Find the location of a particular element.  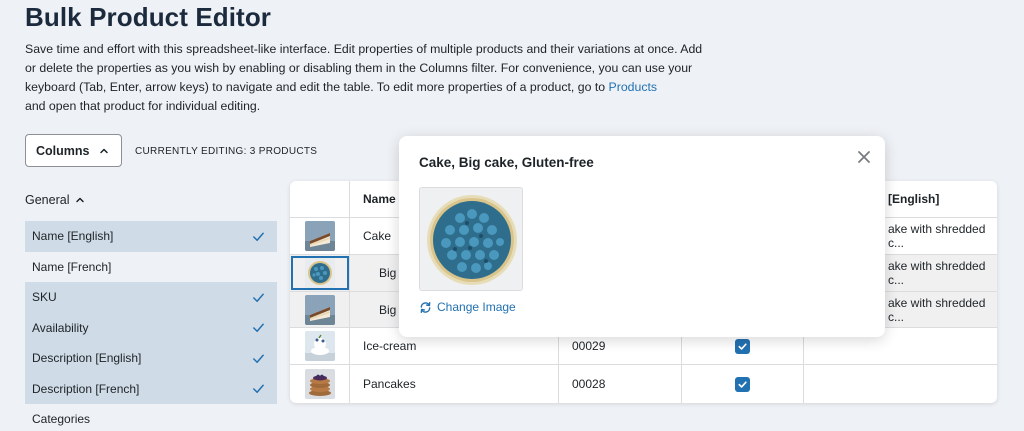

tart-thumbnail-icon is located at coordinates (320, 273).